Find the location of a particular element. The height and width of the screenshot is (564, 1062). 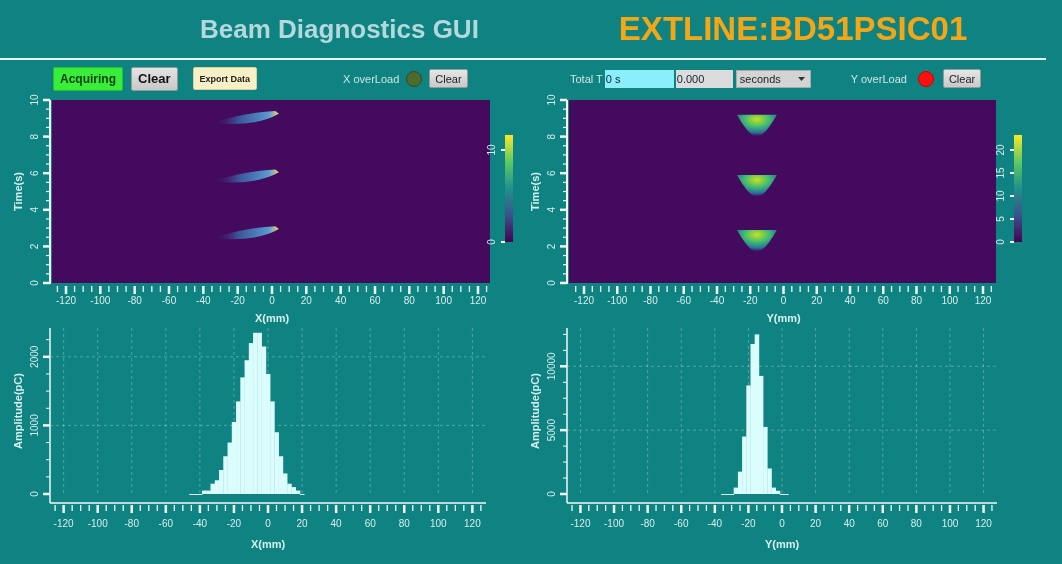

tick-label: 8 is located at coordinates (551, 136).